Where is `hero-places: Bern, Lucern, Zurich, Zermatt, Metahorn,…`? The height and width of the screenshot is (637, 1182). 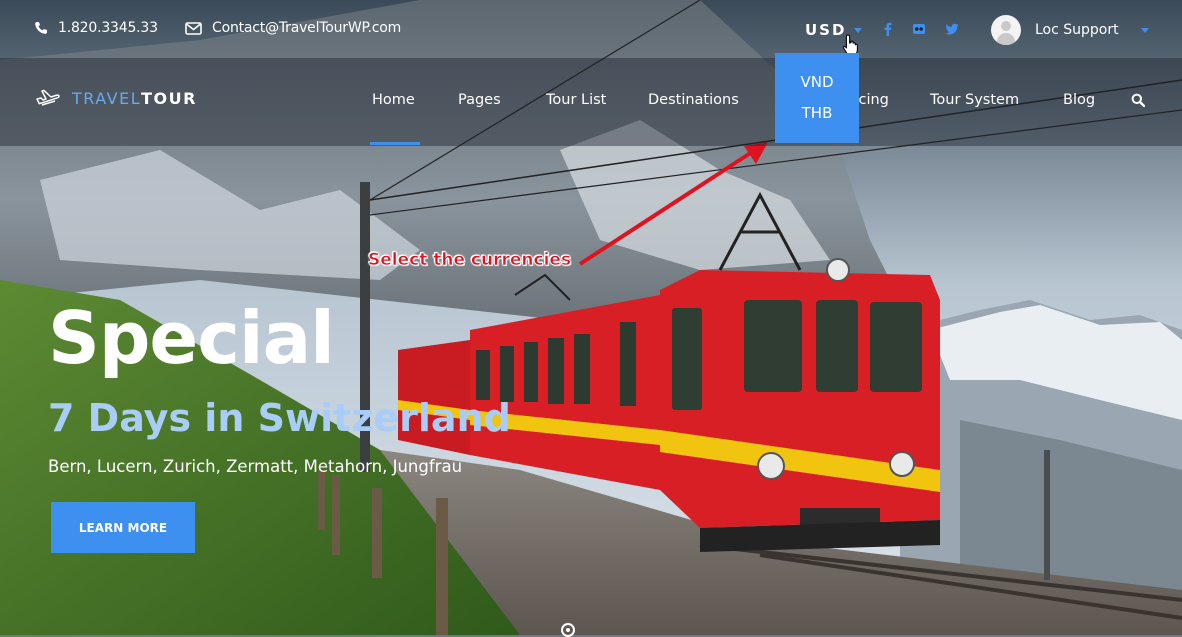 hero-places: Bern, Lucern, Zurich, Zermatt, Metahorn,… is located at coordinates (255, 466).